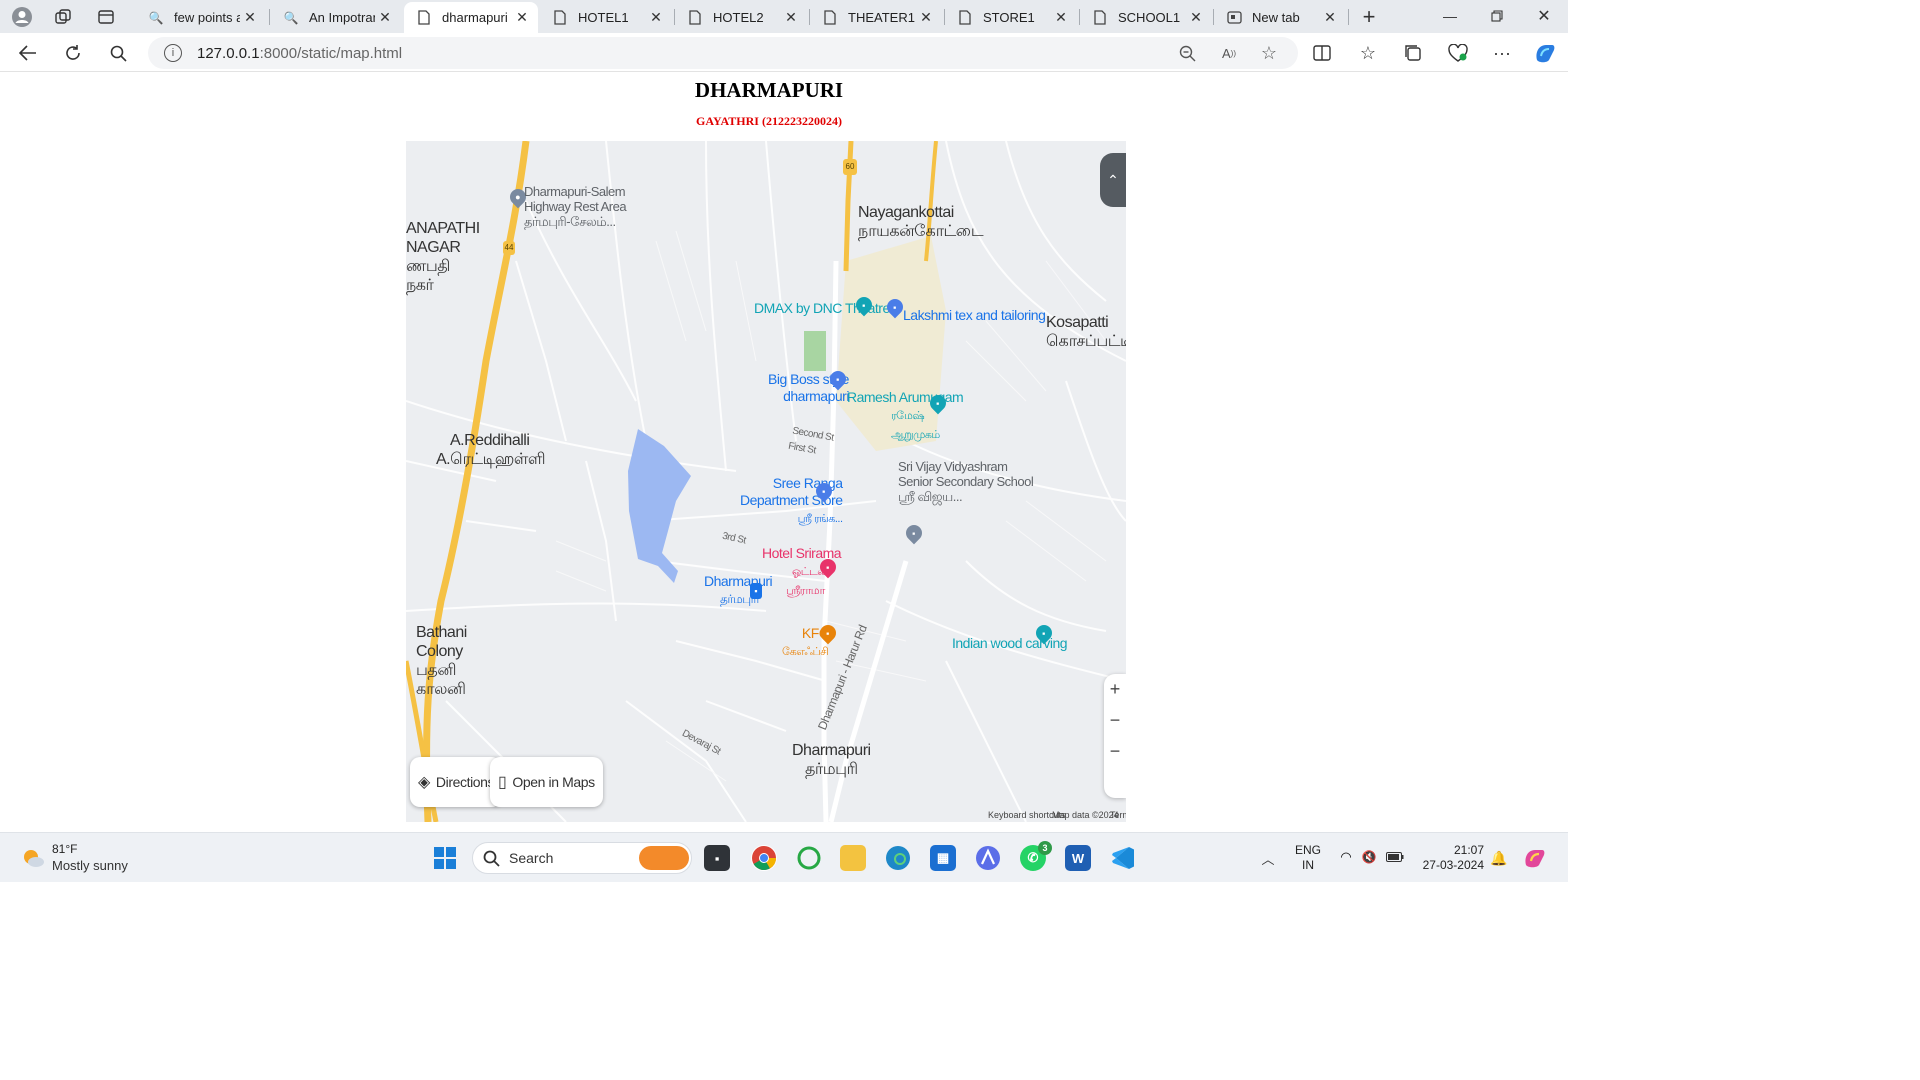 The width and height of the screenshot is (1920, 1080). Describe the element at coordinates (1497, 16) in the screenshot. I see `restore-icon` at that location.